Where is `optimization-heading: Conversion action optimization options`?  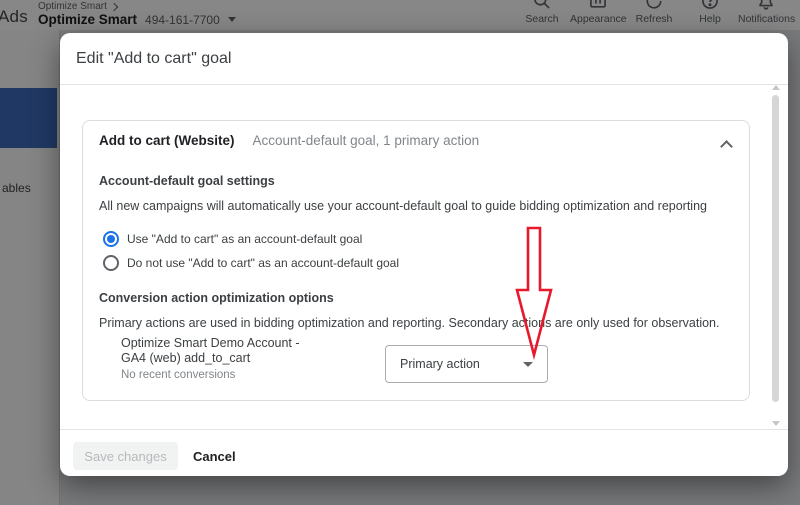
optimization-heading: Conversion action optimization options is located at coordinates (216, 298).